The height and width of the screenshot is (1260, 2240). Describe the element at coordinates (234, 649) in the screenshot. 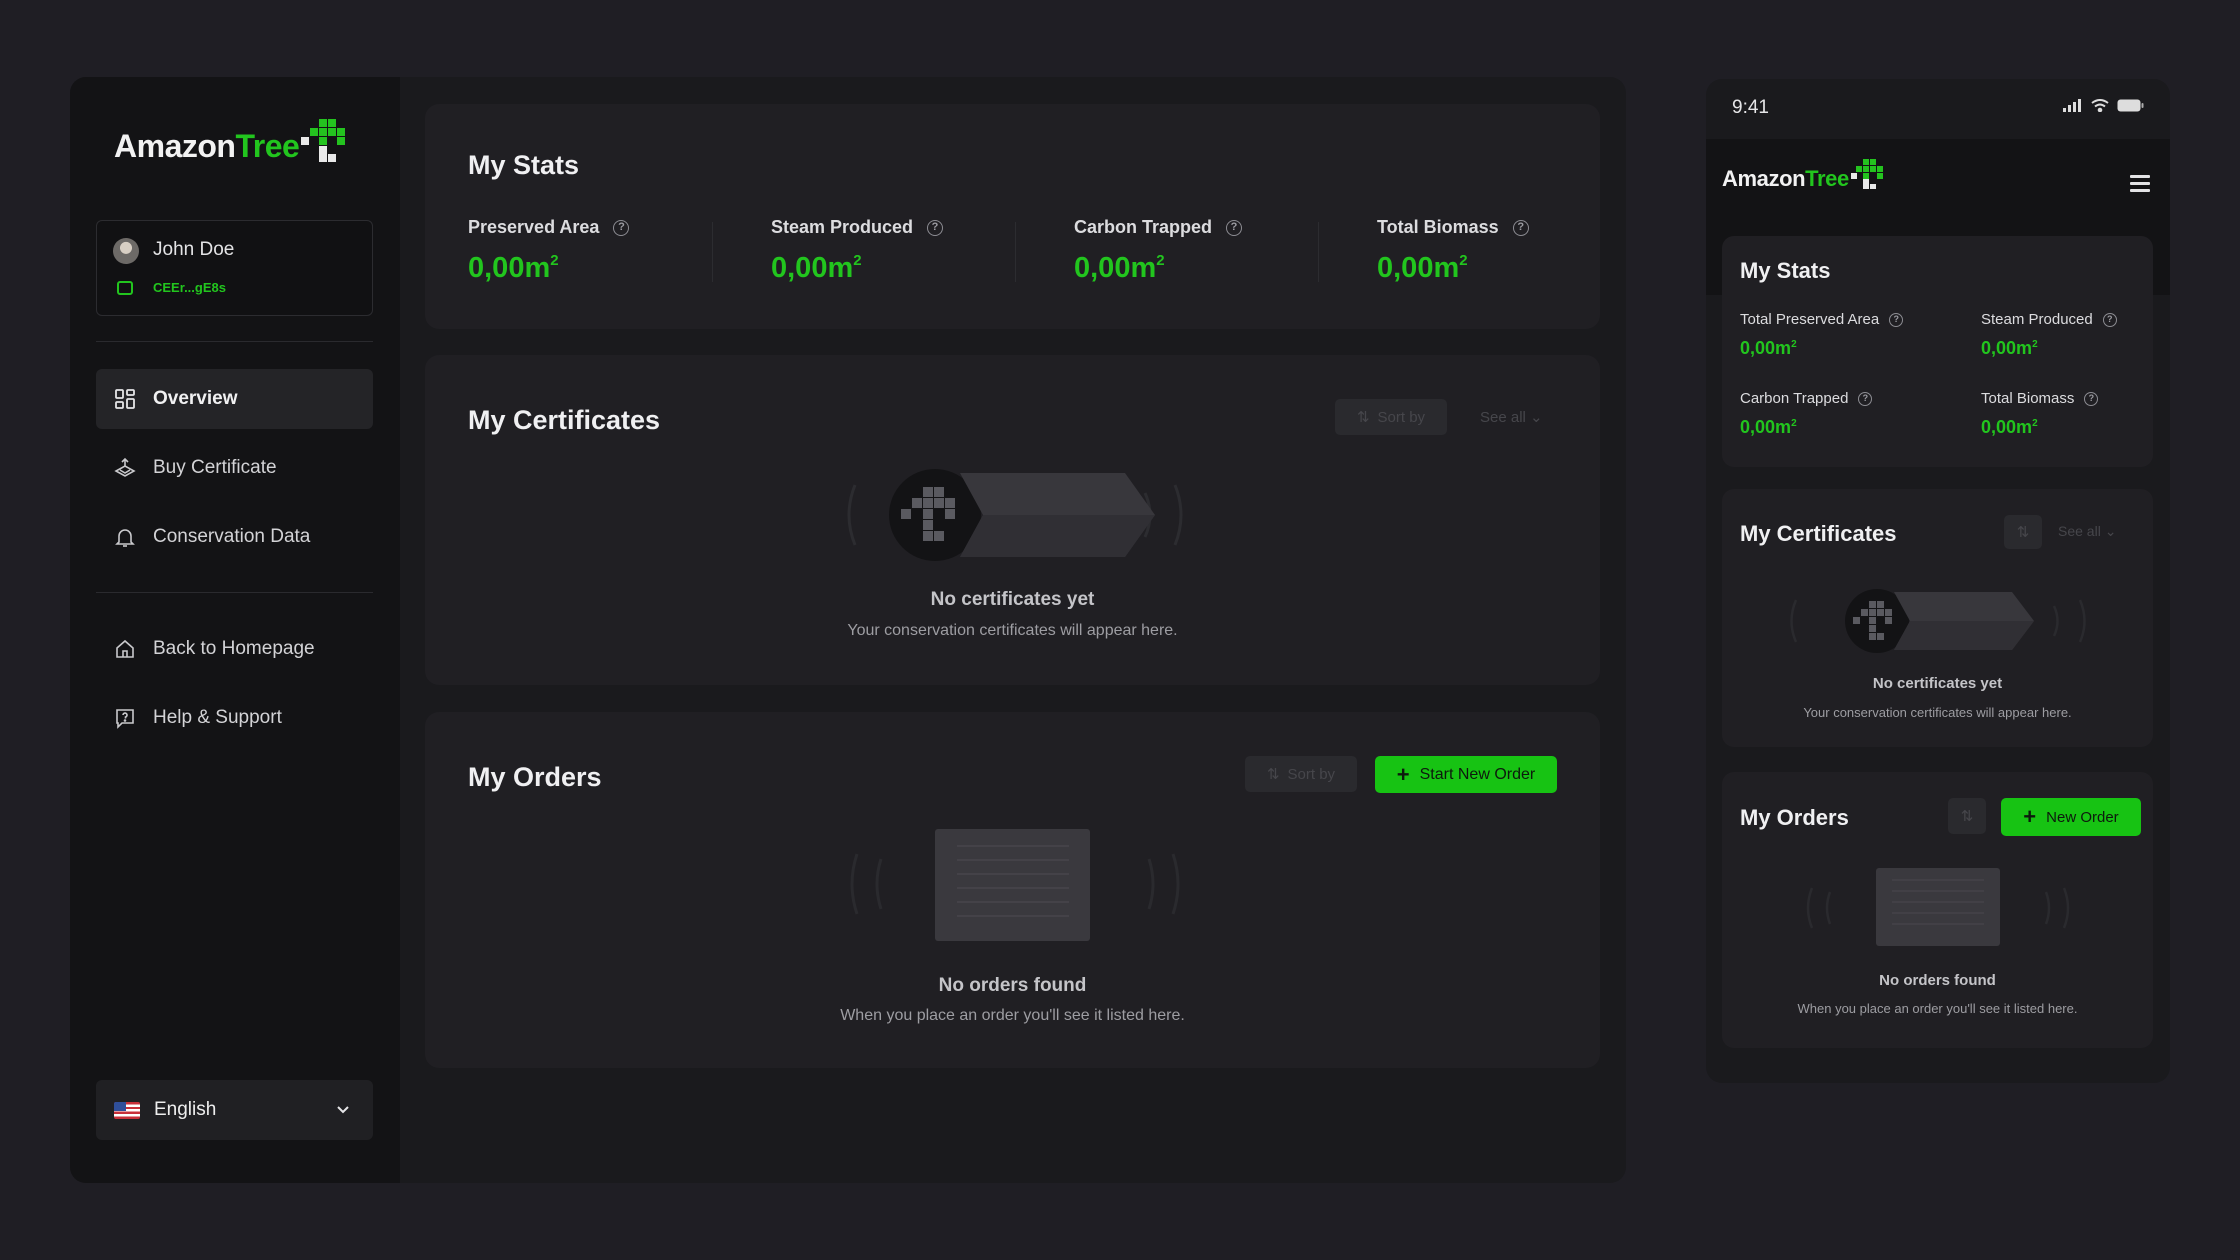

I see `sidebar-item-back-to-homepage: Back to Homepage` at that location.